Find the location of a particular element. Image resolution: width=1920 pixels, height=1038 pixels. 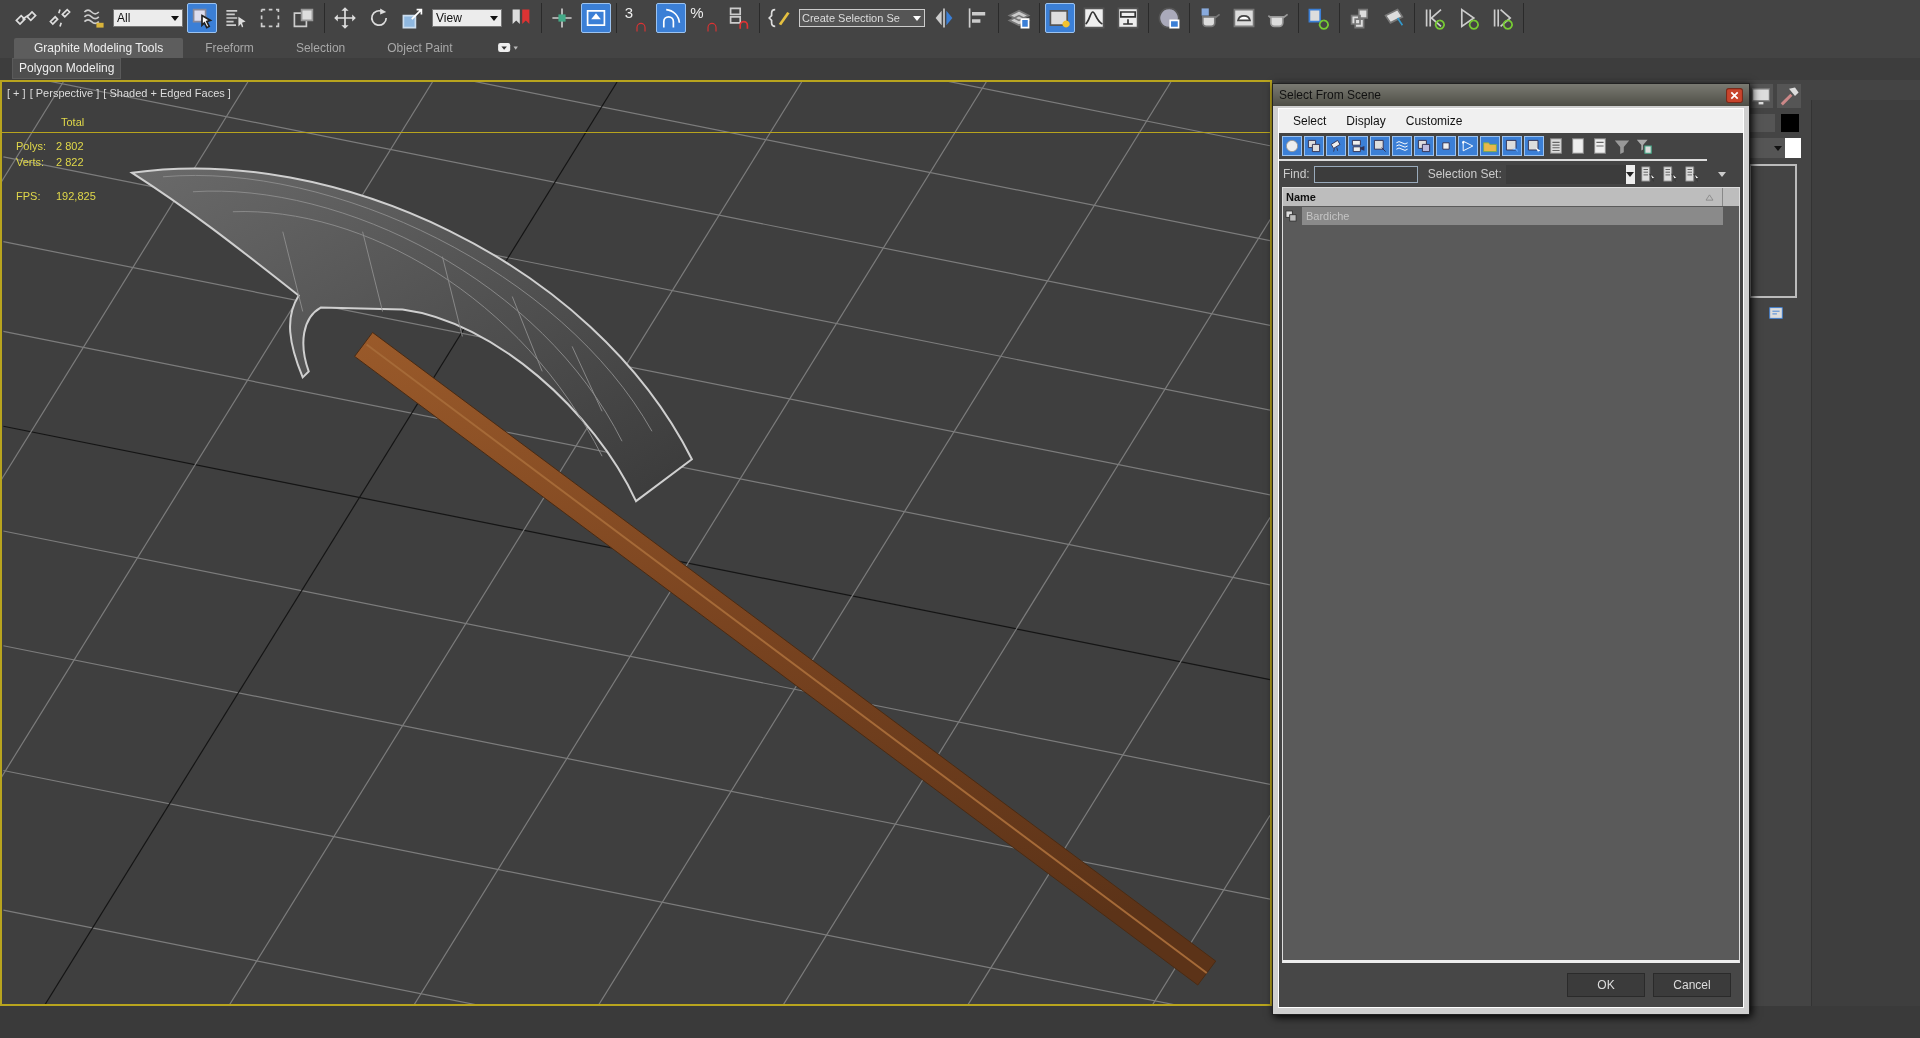

cancel-button: Cancel is located at coordinates (1692, 985).